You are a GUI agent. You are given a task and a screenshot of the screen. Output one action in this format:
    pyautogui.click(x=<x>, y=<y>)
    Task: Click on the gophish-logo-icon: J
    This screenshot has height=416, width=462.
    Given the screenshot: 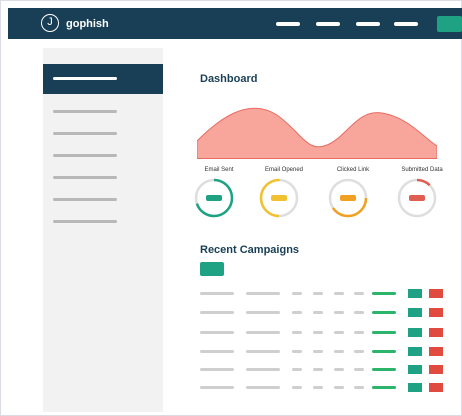 What is the action you would take?
    pyautogui.click(x=50, y=23)
    